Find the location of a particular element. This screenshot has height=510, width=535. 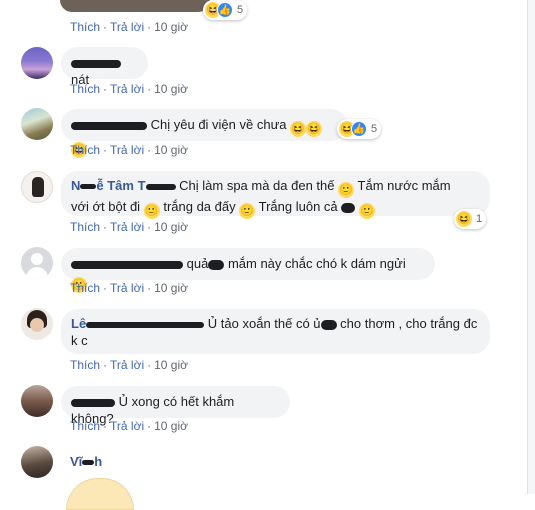

comment-text: Chị yêu đi viện về chưa is located at coordinates (218, 124).